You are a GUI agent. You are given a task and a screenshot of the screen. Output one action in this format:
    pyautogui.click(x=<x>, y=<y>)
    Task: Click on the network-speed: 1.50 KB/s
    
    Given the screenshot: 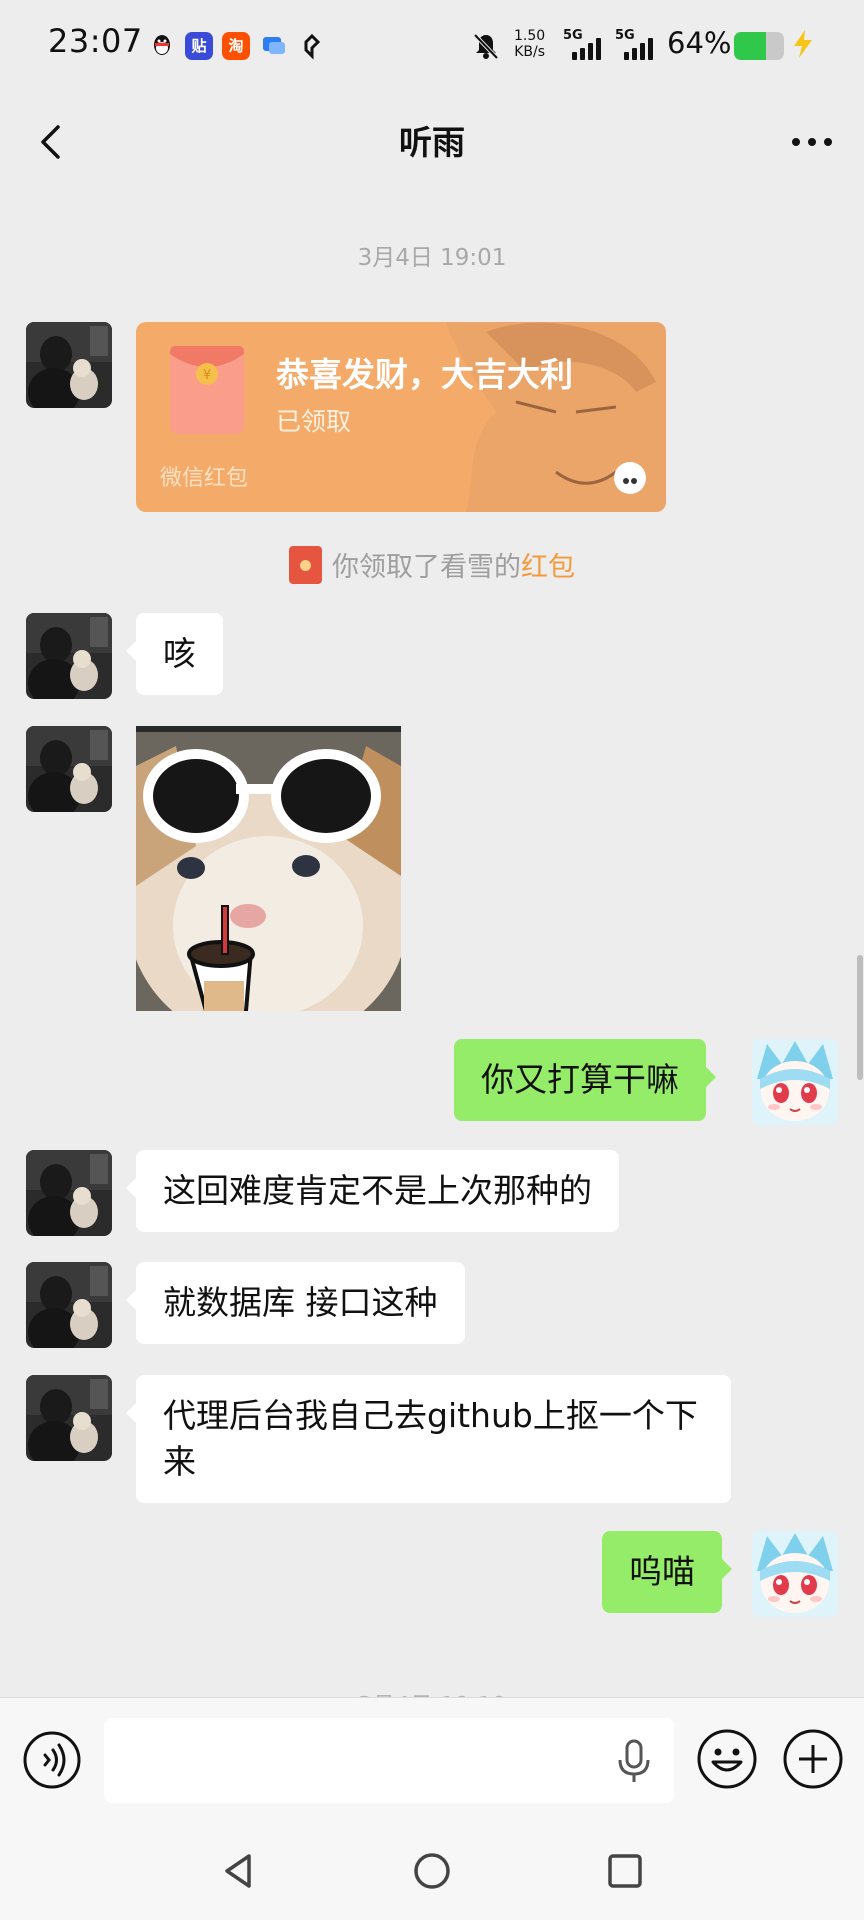 What is the action you would take?
    pyautogui.click(x=529, y=44)
    